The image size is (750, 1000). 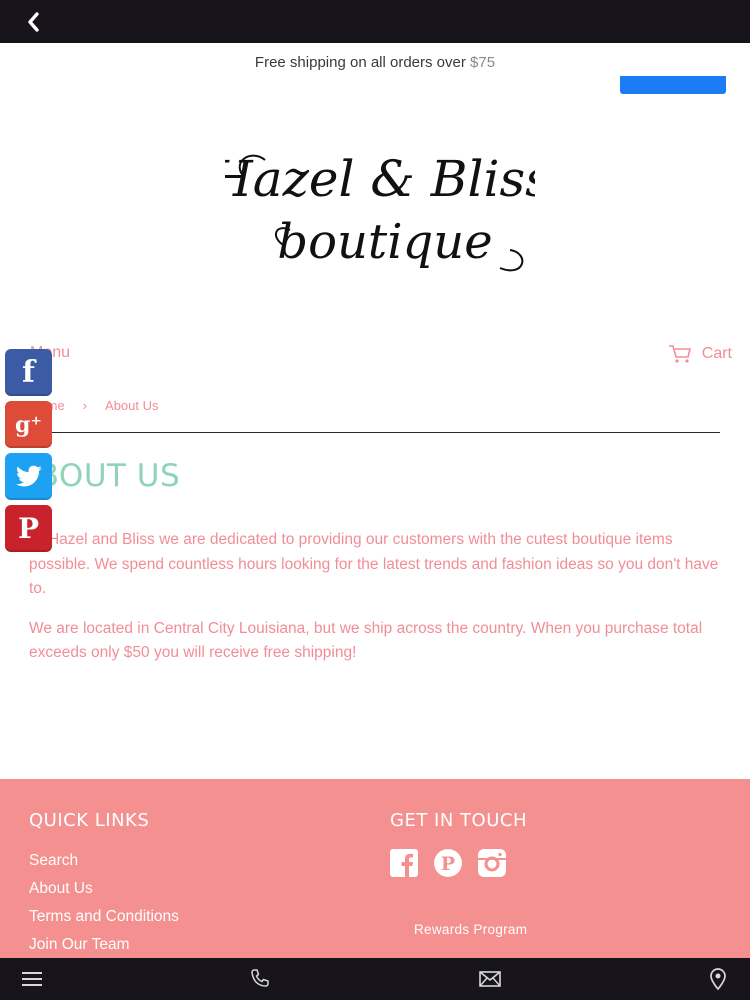 I want to click on back-arrow-icon, so click(x=34, y=22).